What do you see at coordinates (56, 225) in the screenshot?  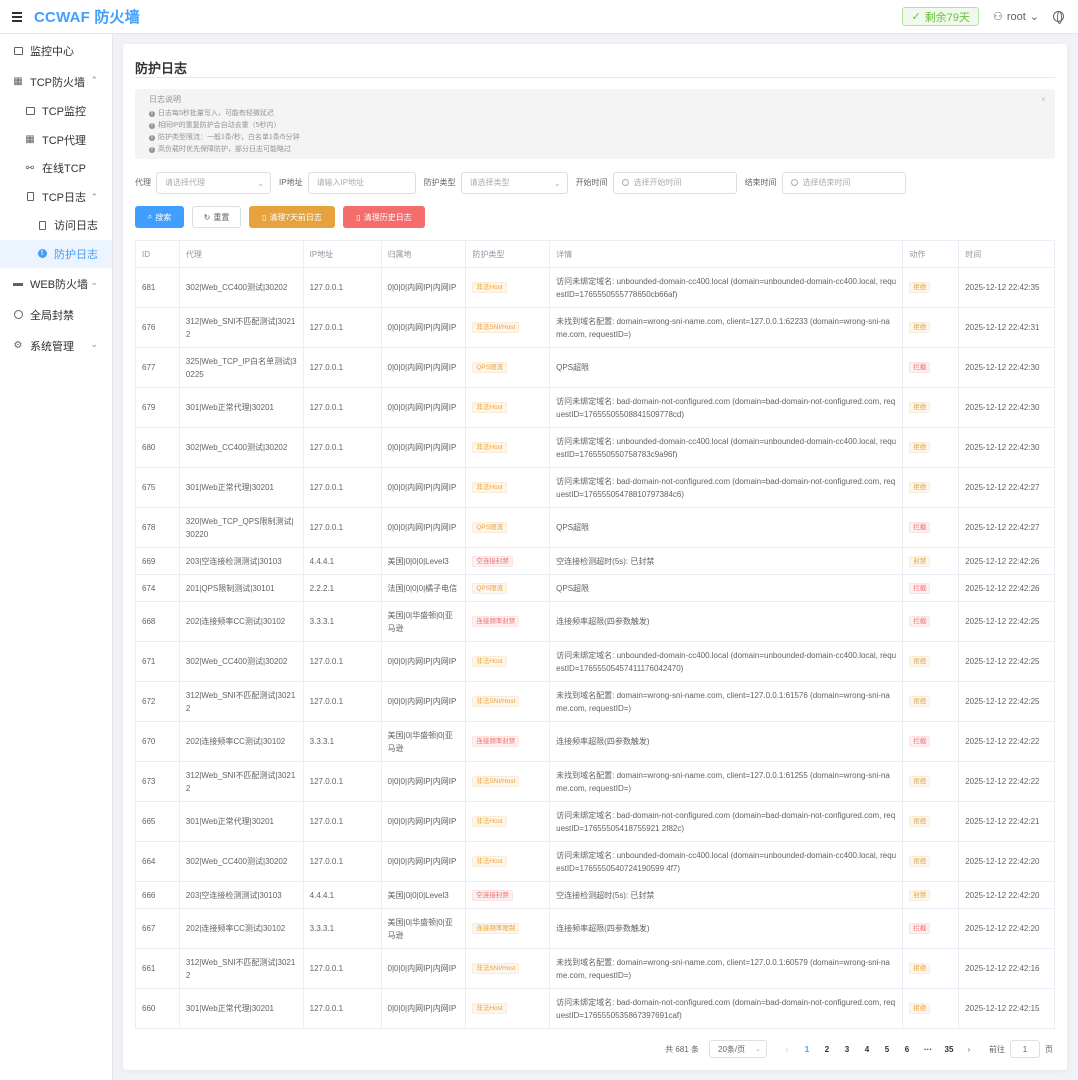 I see `sidebar-item-access-log: 访问日志` at bounding box center [56, 225].